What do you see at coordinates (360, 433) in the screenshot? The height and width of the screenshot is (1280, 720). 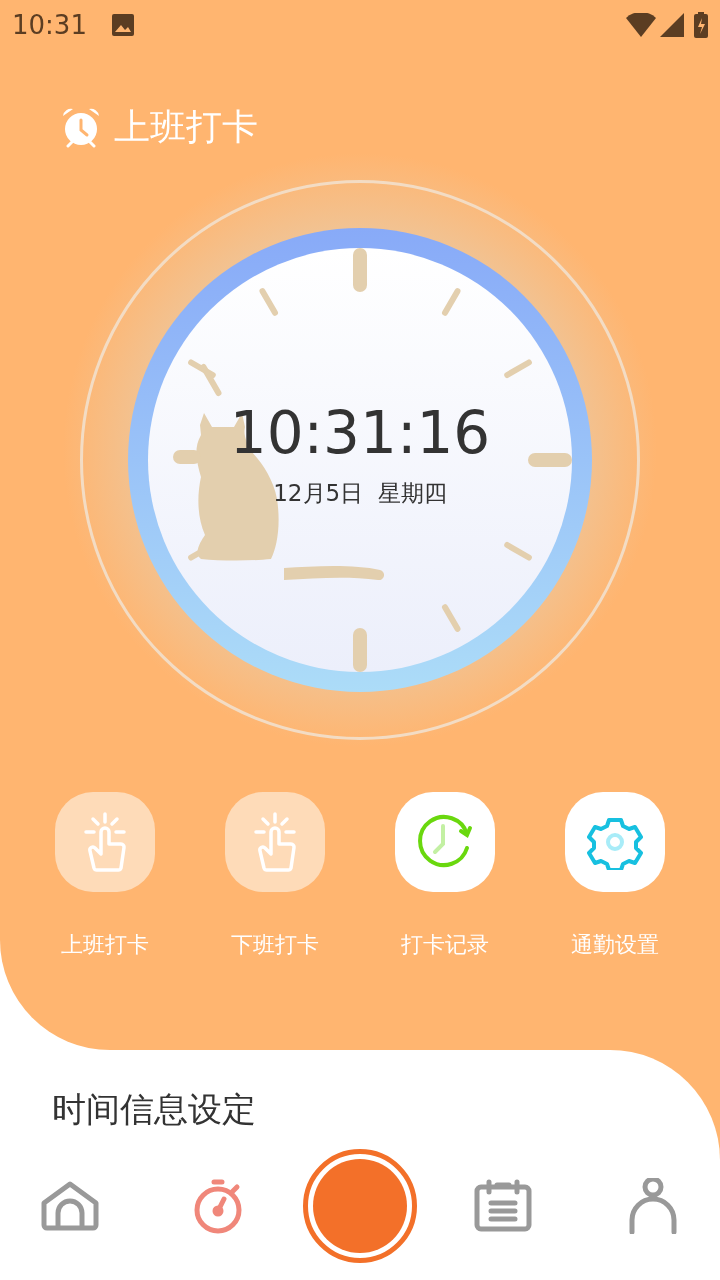 I see `clock-time: 10:31:16` at bounding box center [360, 433].